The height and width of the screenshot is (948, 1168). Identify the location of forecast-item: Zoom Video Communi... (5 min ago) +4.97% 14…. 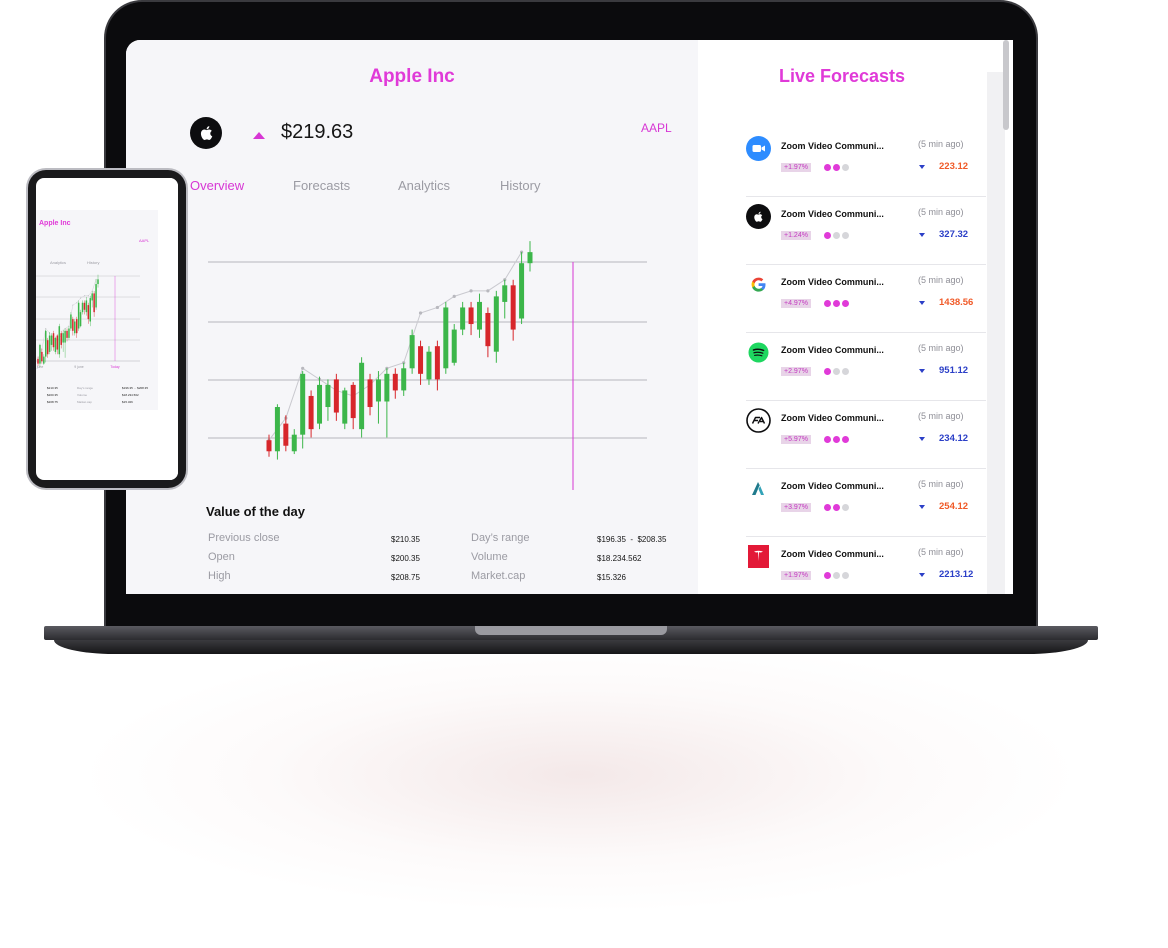
(866, 298).